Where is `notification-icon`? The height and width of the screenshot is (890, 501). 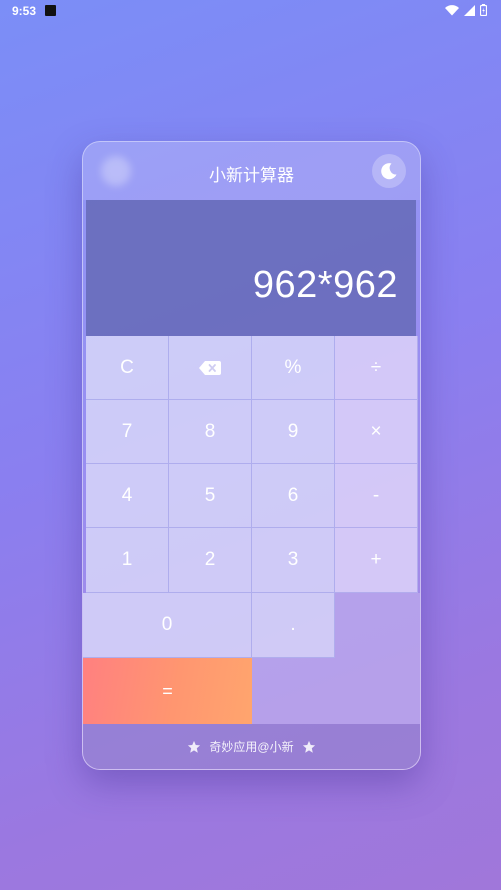
notification-icon is located at coordinates (50, 10).